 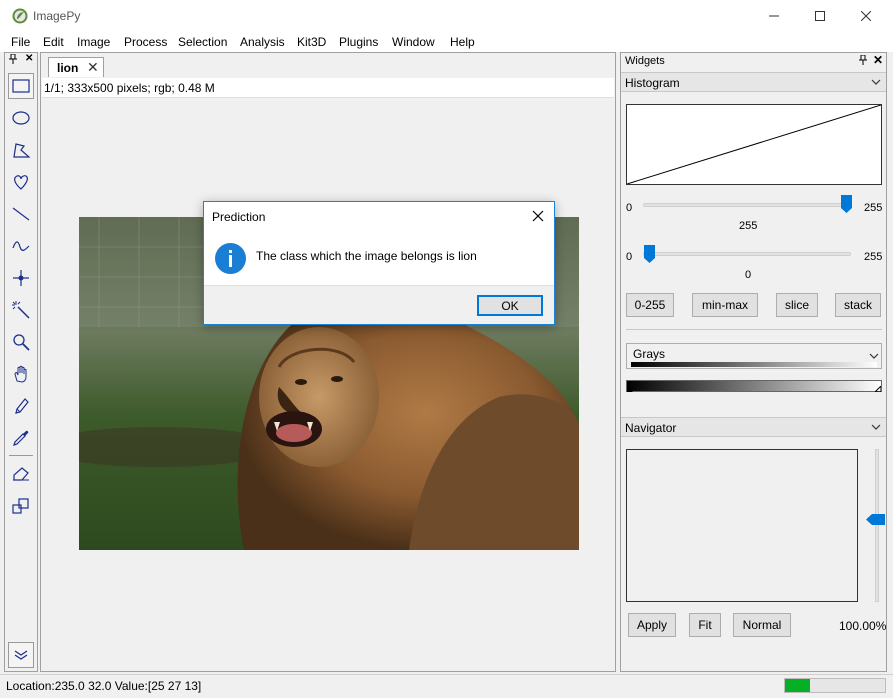 What do you see at coordinates (645, 61) in the screenshot?
I see `widgets-title: Widgets` at bounding box center [645, 61].